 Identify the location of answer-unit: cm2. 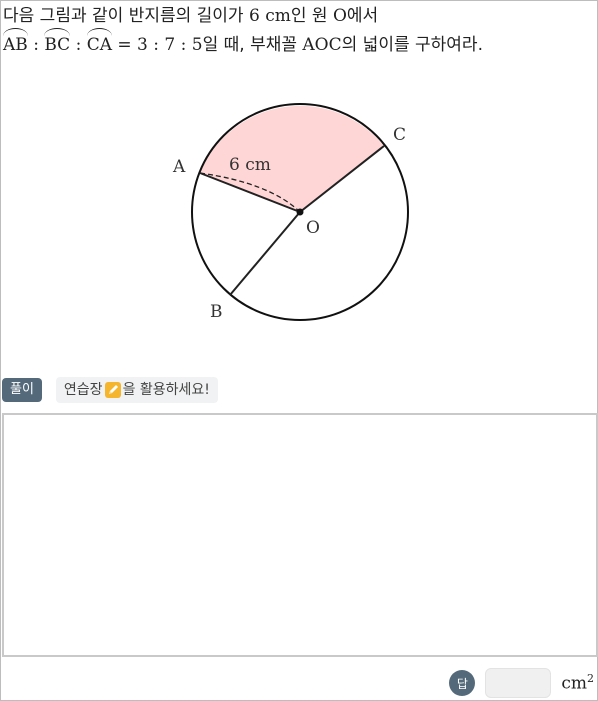
(577, 683).